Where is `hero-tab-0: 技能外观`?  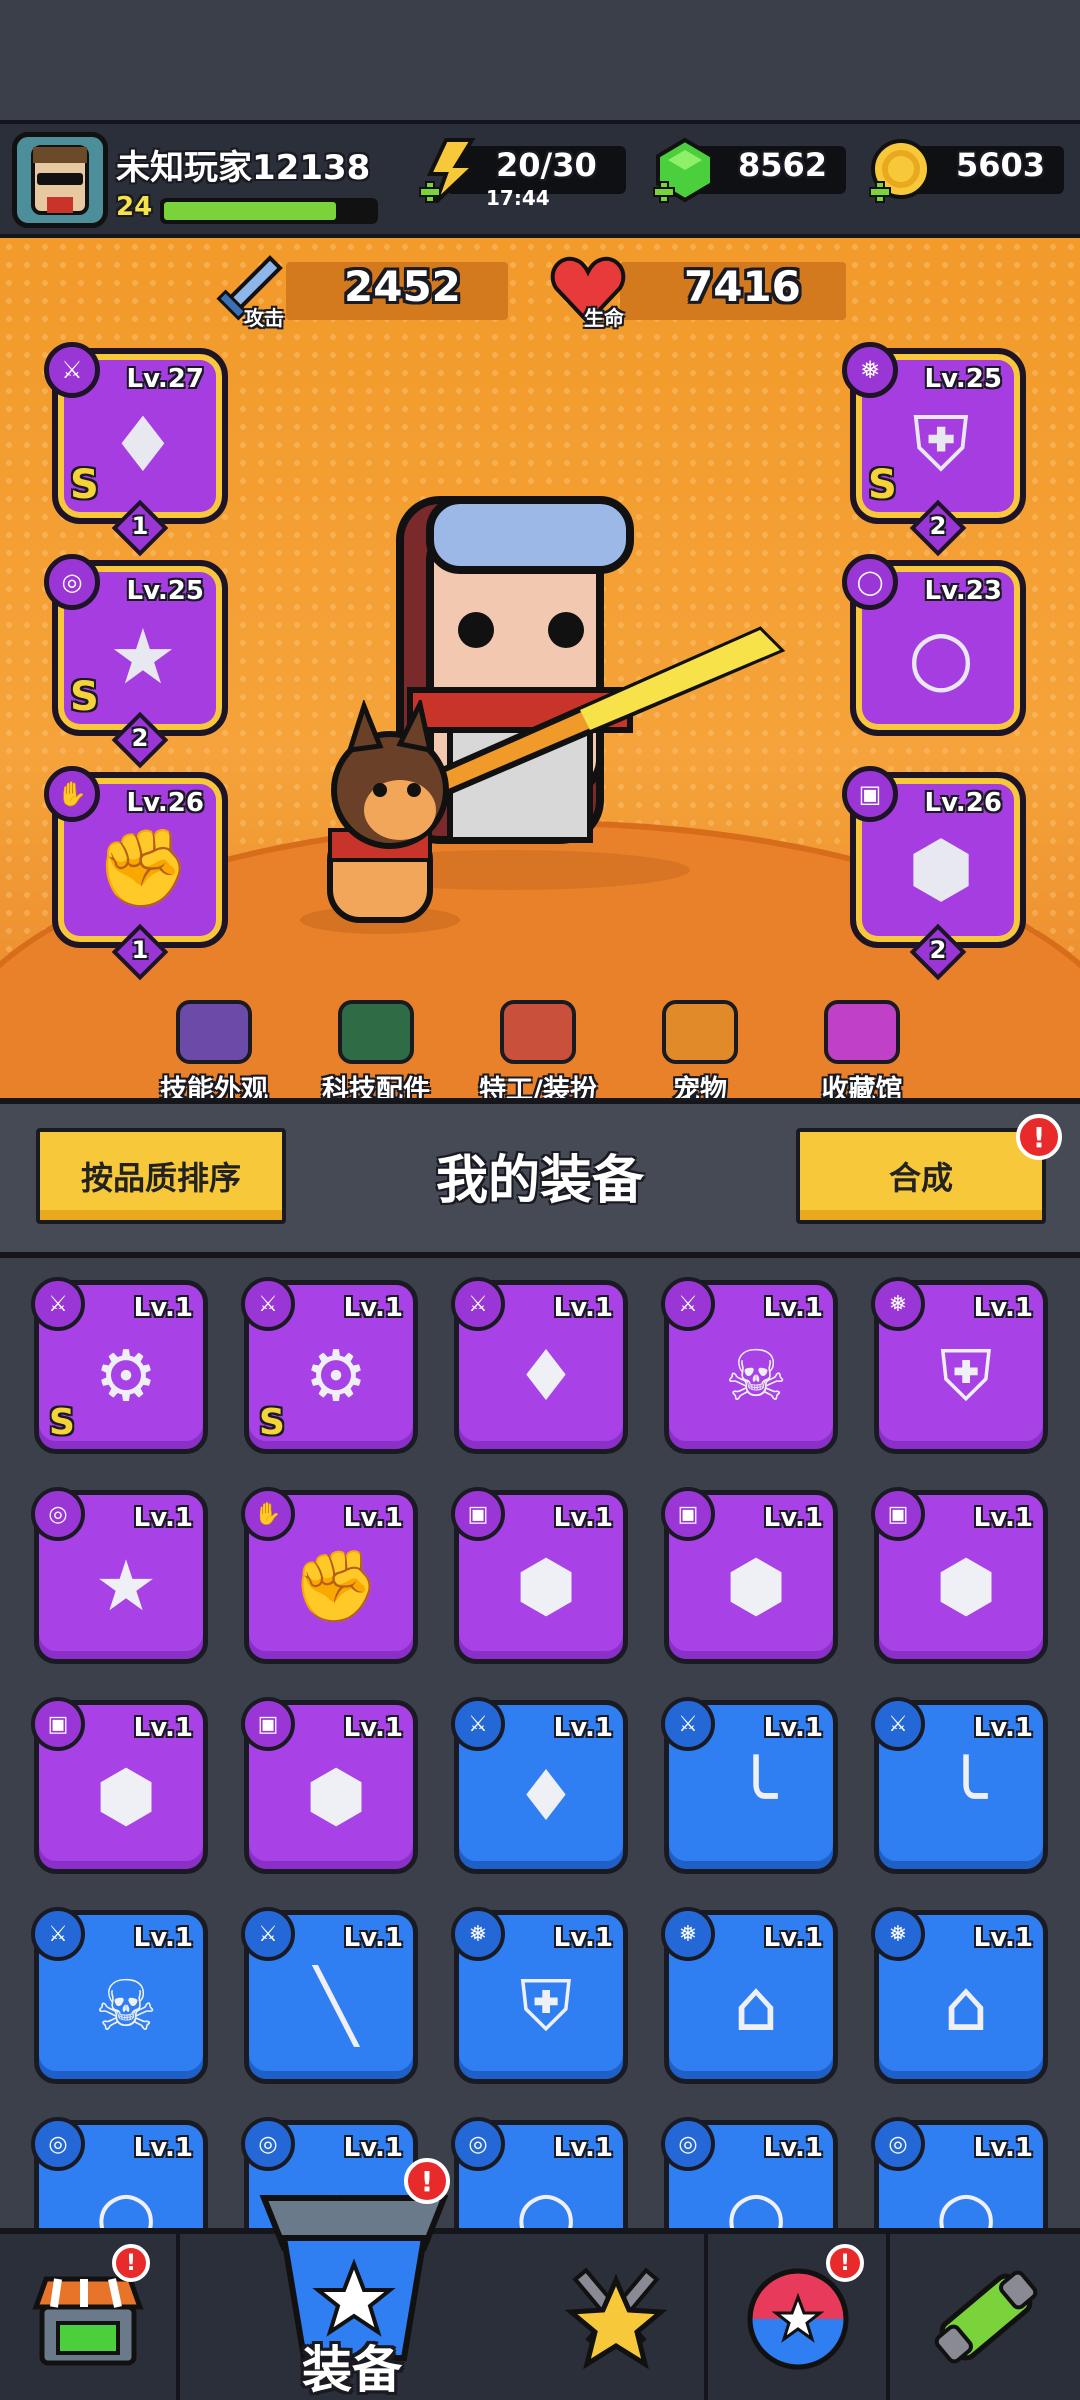
hero-tab-0: 技能外观 is located at coordinates (214, 1053).